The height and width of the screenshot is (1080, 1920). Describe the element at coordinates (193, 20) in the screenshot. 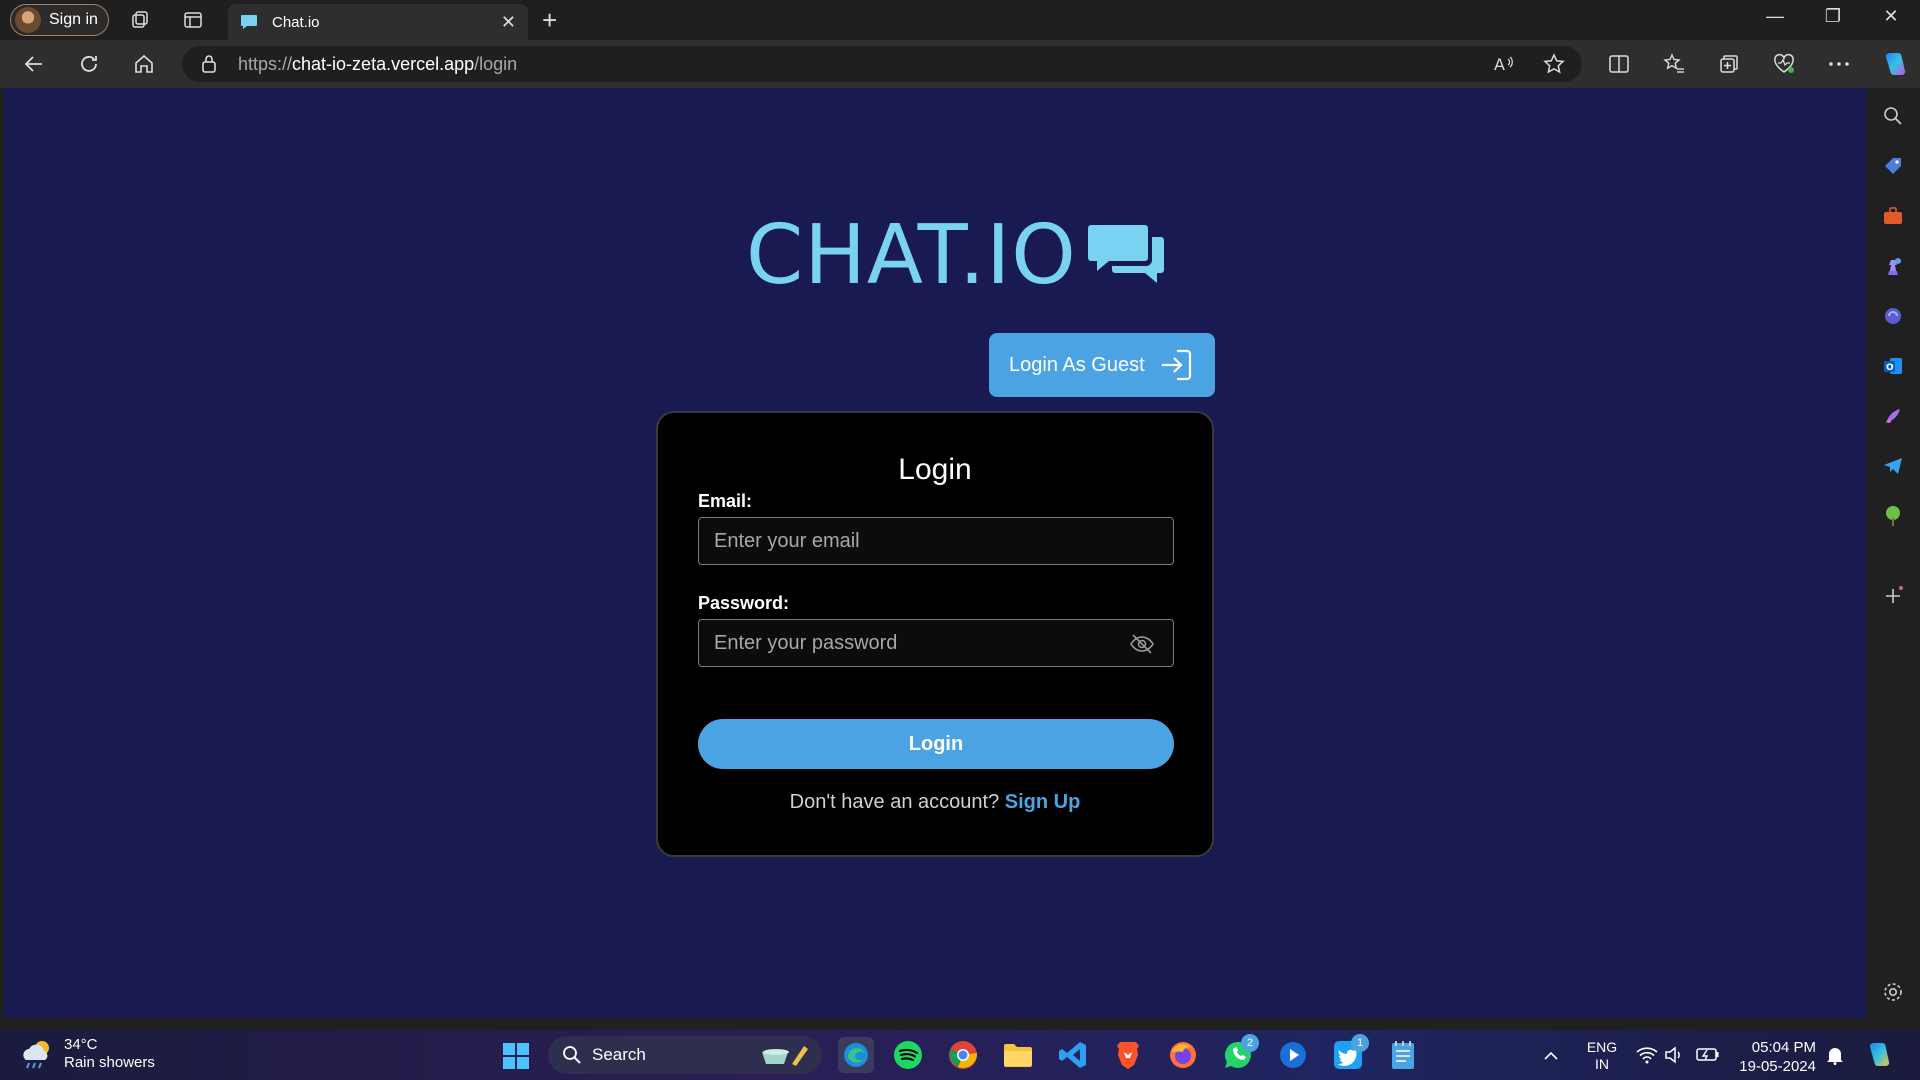

I see `tab-actions-icon` at that location.